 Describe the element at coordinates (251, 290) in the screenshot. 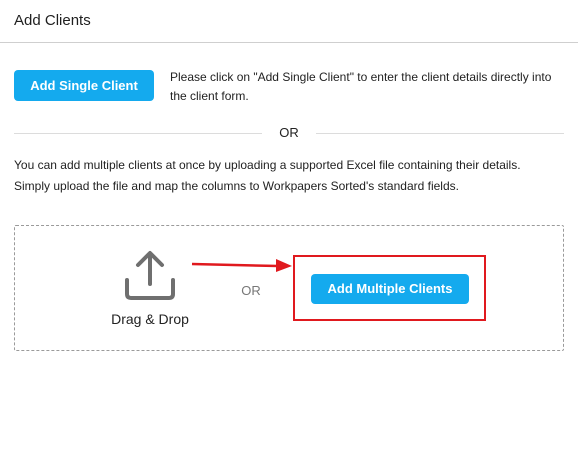

I see `dropzone-or-label: OR` at that location.